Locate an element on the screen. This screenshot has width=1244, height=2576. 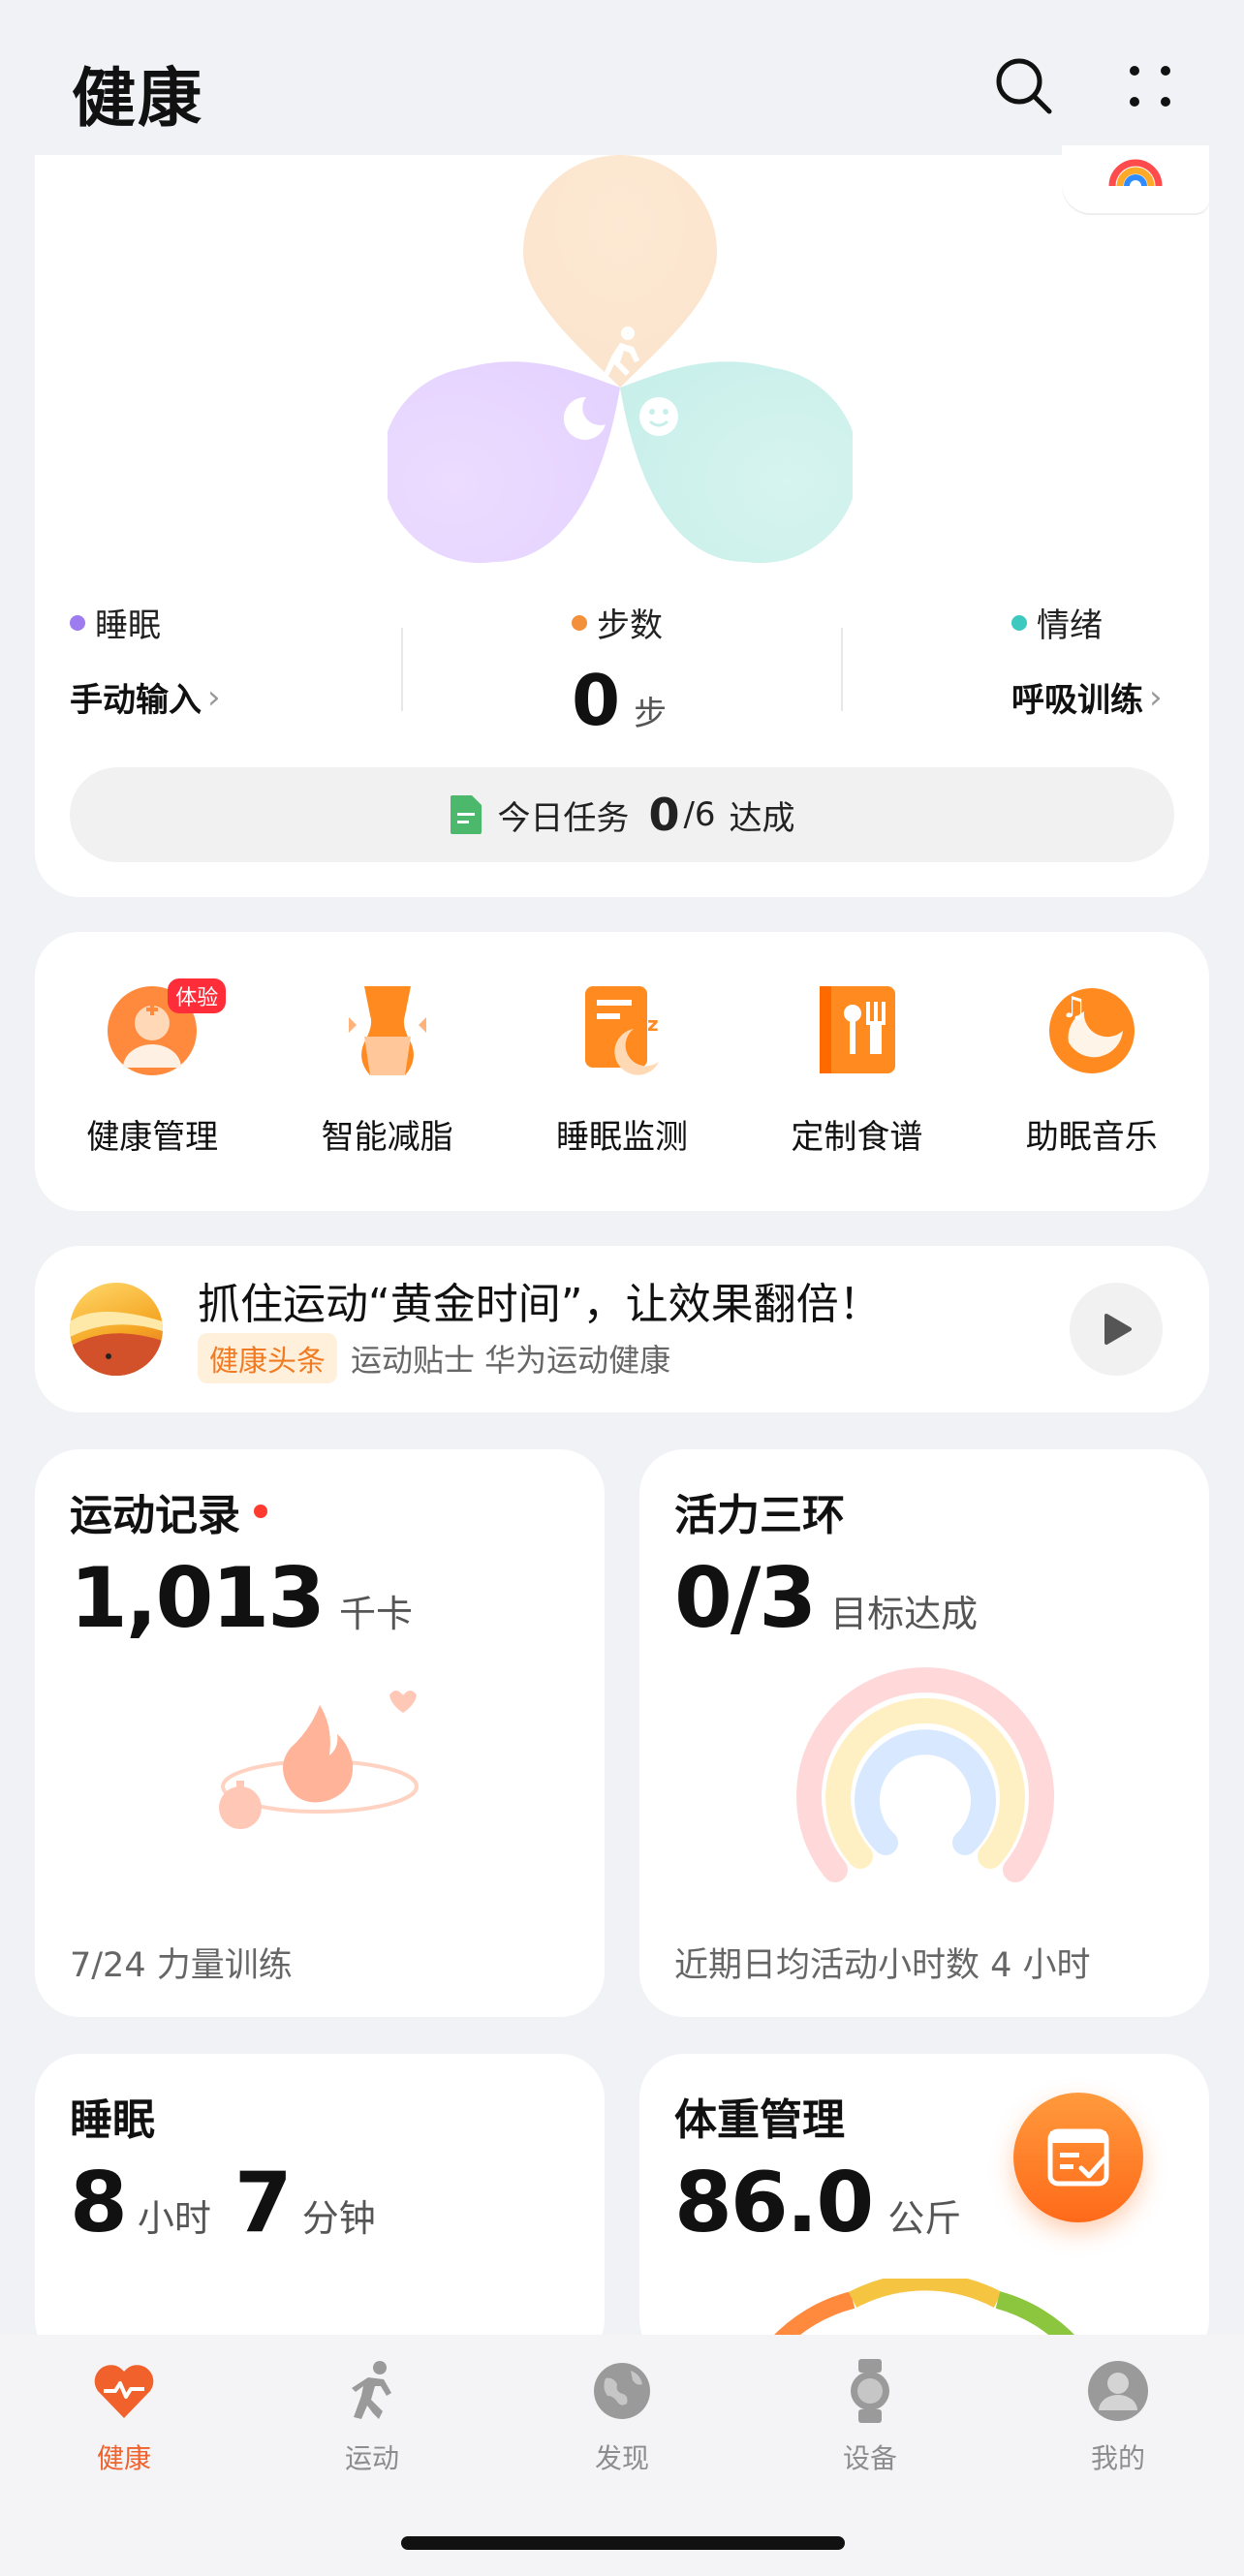
runner-icon is located at coordinates (372, 2391).